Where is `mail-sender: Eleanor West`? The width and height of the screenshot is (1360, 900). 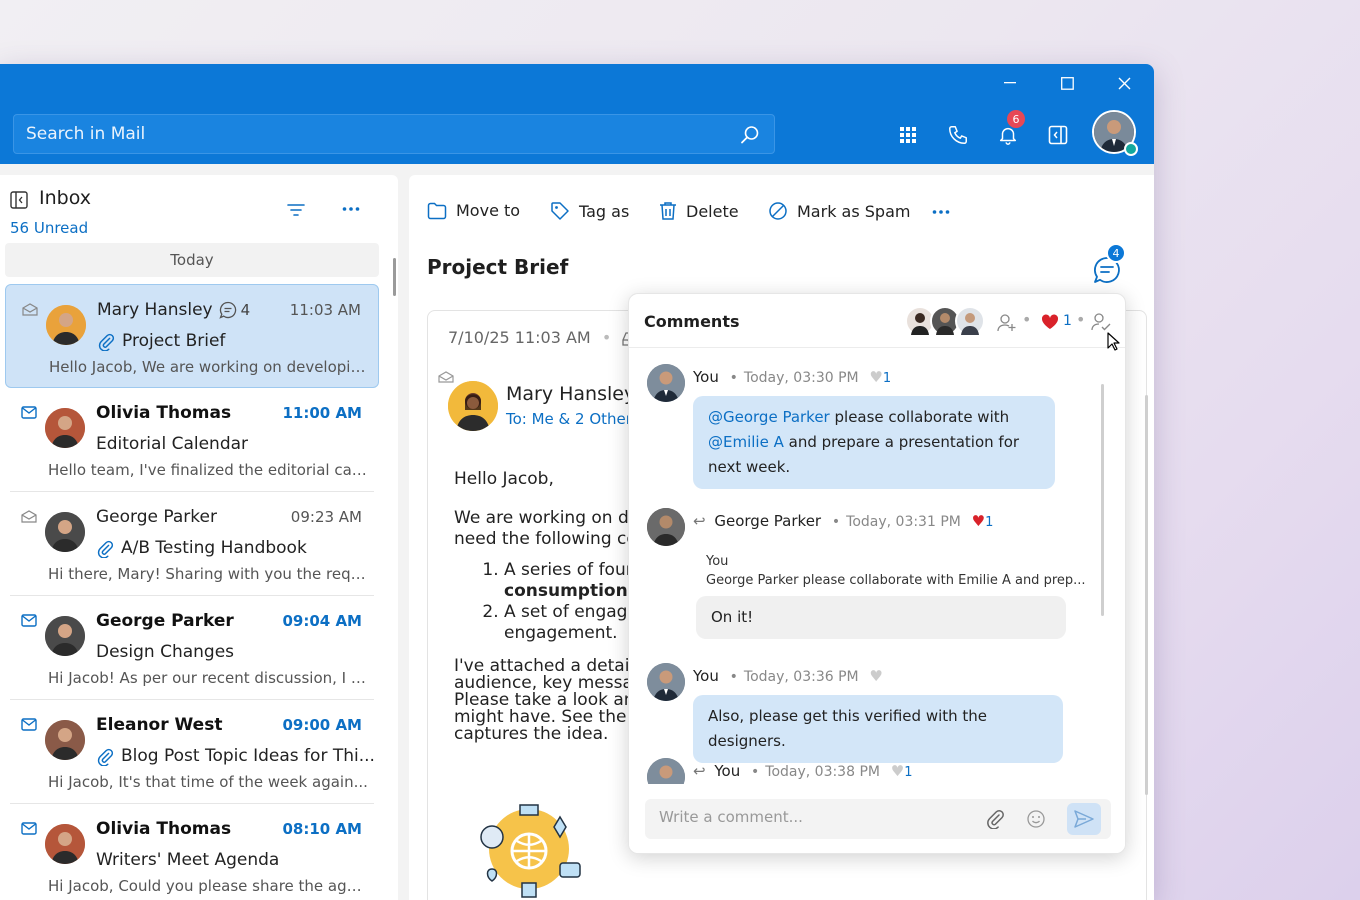
mail-sender: Eleanor West is located at coordinates (159, 725).